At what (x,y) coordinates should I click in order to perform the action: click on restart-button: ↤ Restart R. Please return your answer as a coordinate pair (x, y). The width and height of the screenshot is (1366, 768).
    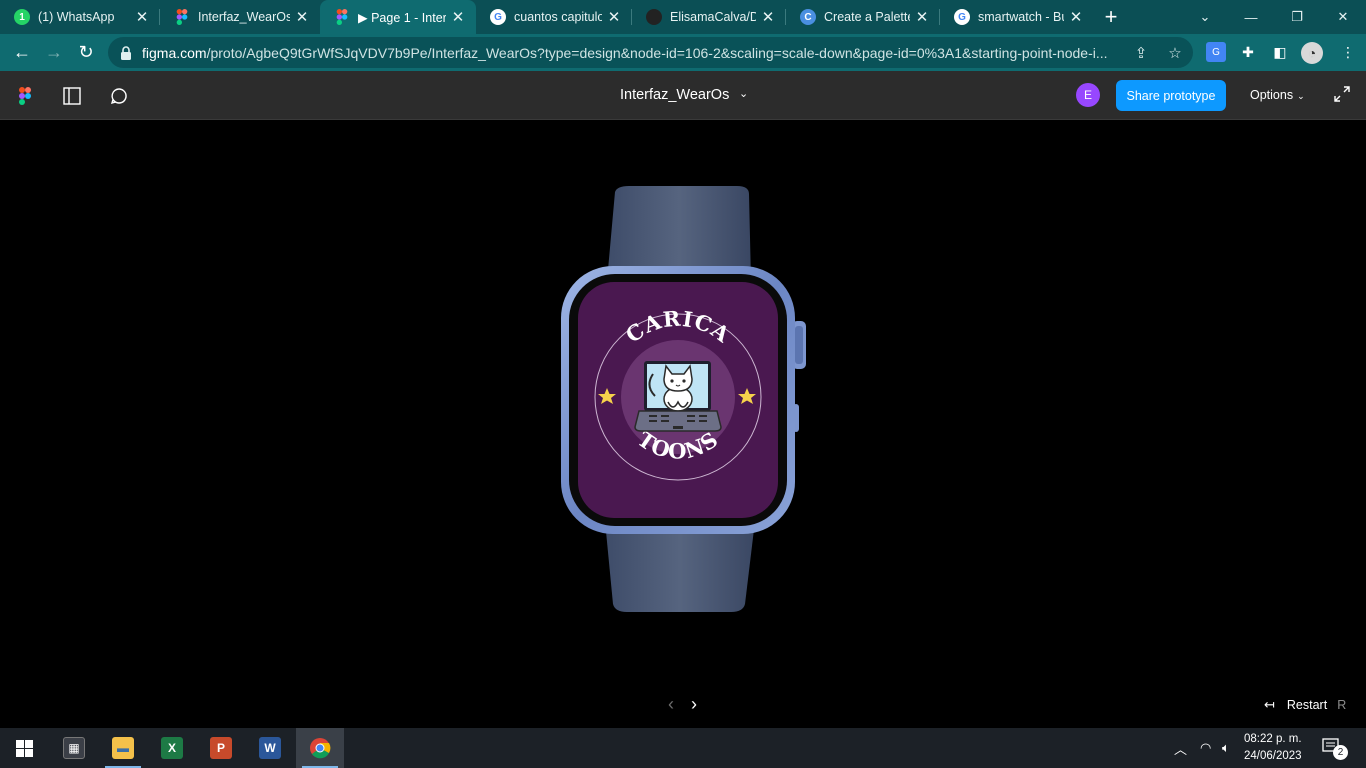
    Looking at the image, I should click on (1305, 705).